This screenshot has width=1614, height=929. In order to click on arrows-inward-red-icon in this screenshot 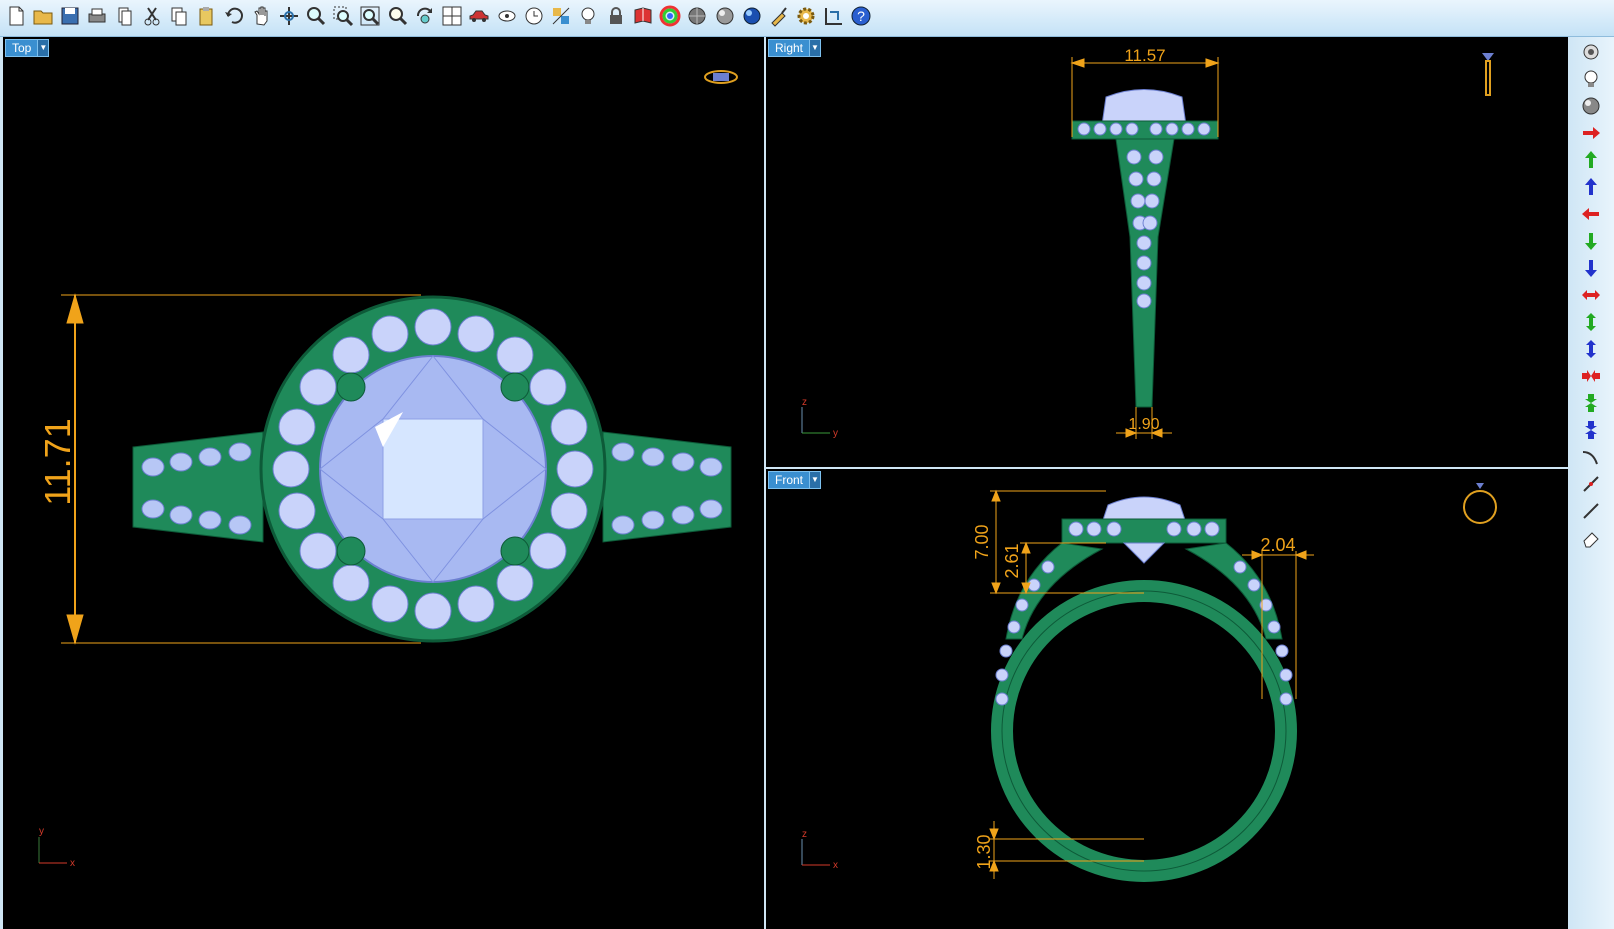, I will do `click(1591, 376)`.